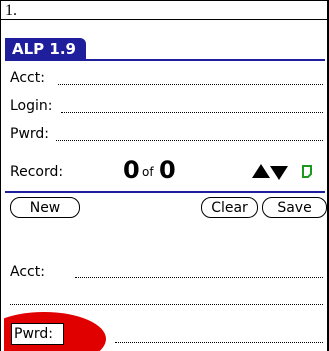  I want to click on pwrd-label: Pwrd:, so click(30, 134).